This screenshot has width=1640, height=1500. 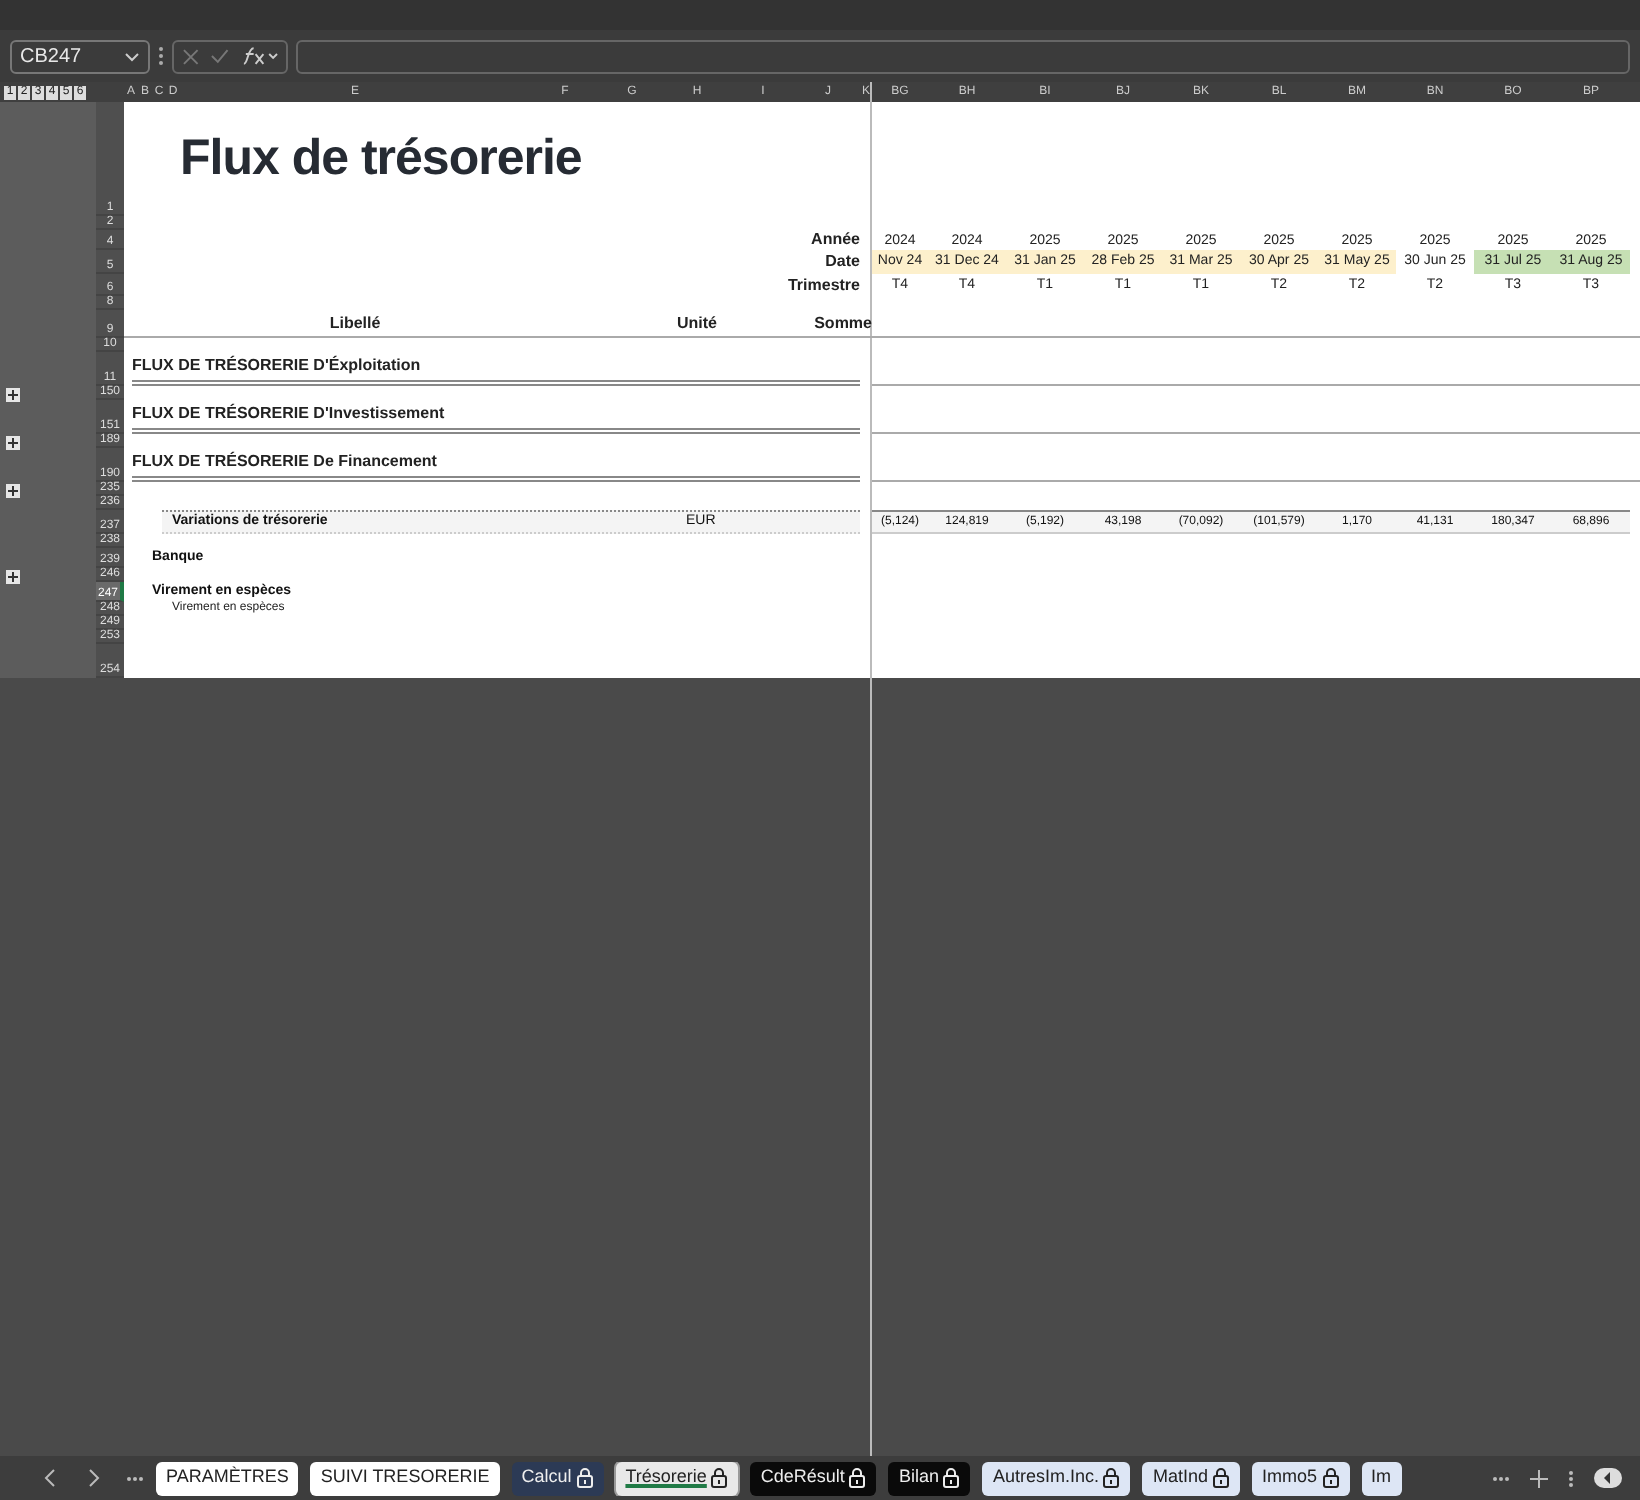 What do you see at coordinates (50, 1478) in the screenshot?
I see `previous-sheet-icon` at bounding box center [50, 1478].